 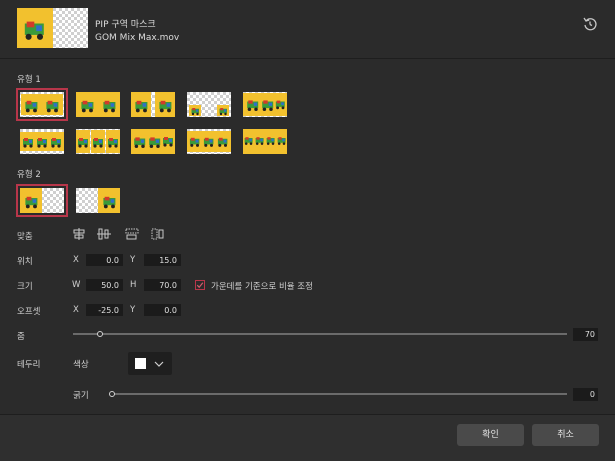 What do you see at coordinates (25, 287) in the screenshot?
I see `size-label: 크기` at bounding box center [25, 287].